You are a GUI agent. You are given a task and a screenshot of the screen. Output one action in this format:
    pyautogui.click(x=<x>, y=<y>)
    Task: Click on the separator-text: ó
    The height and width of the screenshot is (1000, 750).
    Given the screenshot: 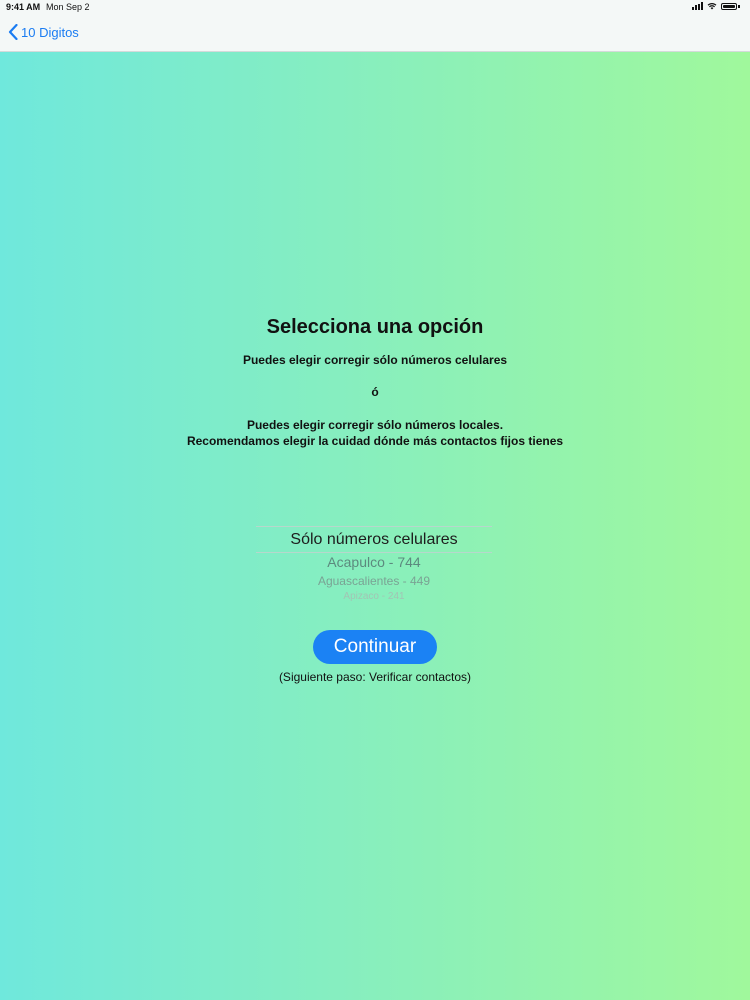 What is the action you would take?
    pyautogui.click(x=375, y=392)
    